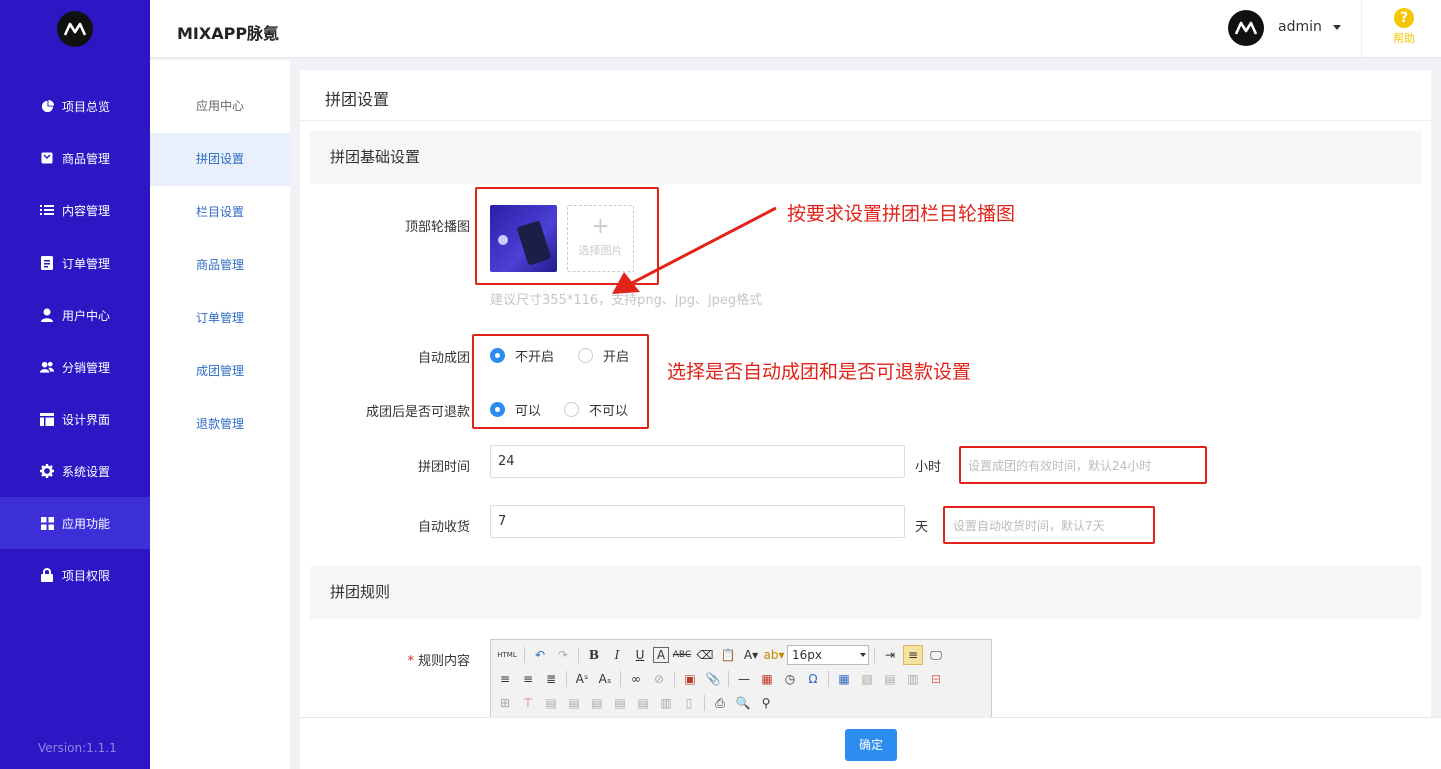 This screenshot has width=1441, height=769. I want to click on preview-zoom-icon: 🔍, so click(743, 703).